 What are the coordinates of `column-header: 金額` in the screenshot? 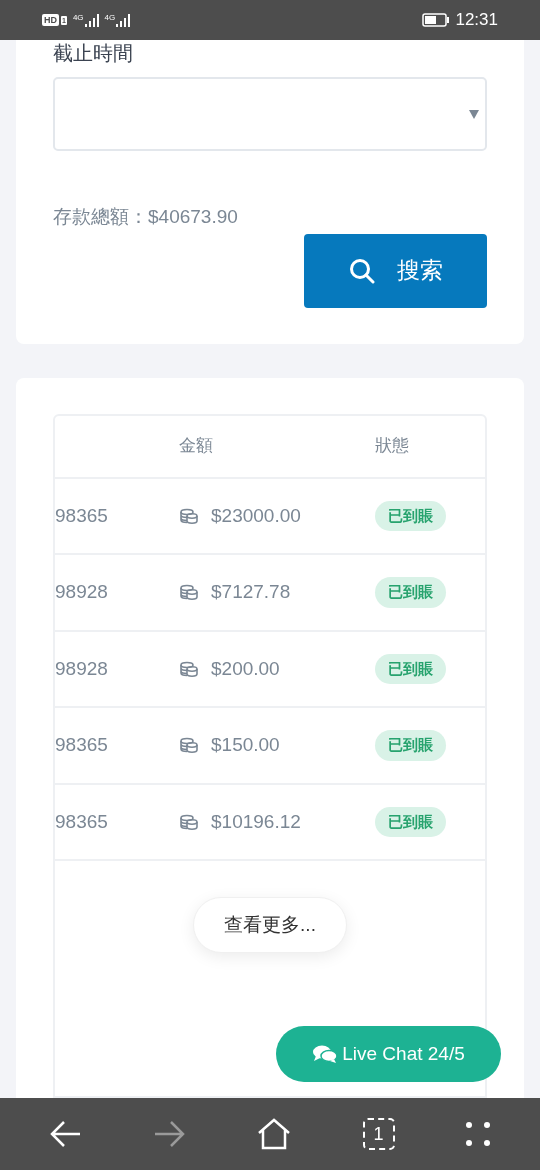 It's located at (196, 446).